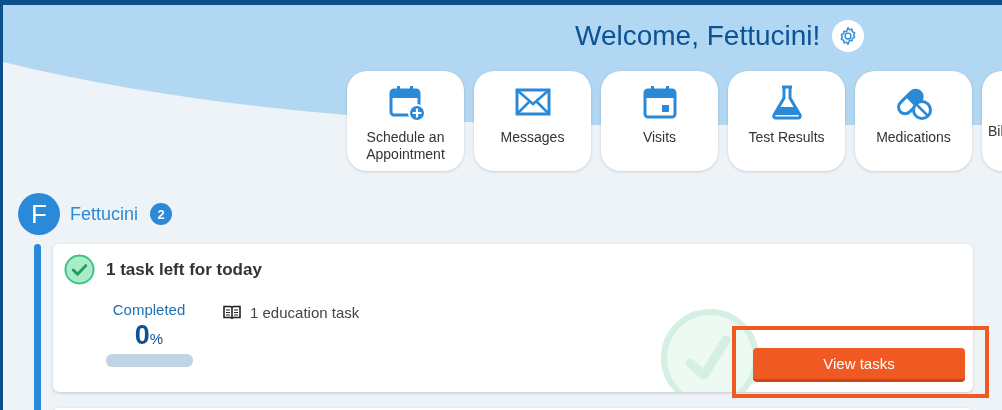 Image resolution: width=1002 pixels, height=410 pixels. Describe the element at coordinates (305, 312) in the screenshot. I see `task-count: 1 education task` at that location.